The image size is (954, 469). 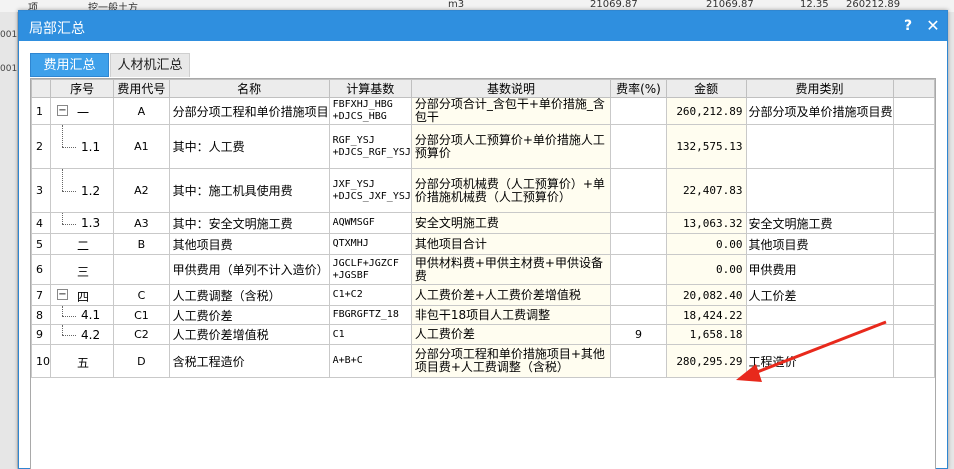 I want to click on name-cell: 含税工程造价, so click(x=249, y=361).